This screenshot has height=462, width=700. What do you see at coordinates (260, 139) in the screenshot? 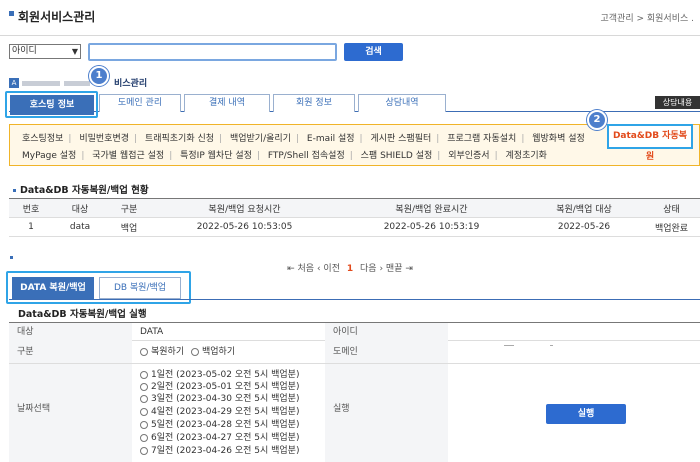
I see `menu-backup-upload: 백업받기/올리기` at bounding box center [260, 139].